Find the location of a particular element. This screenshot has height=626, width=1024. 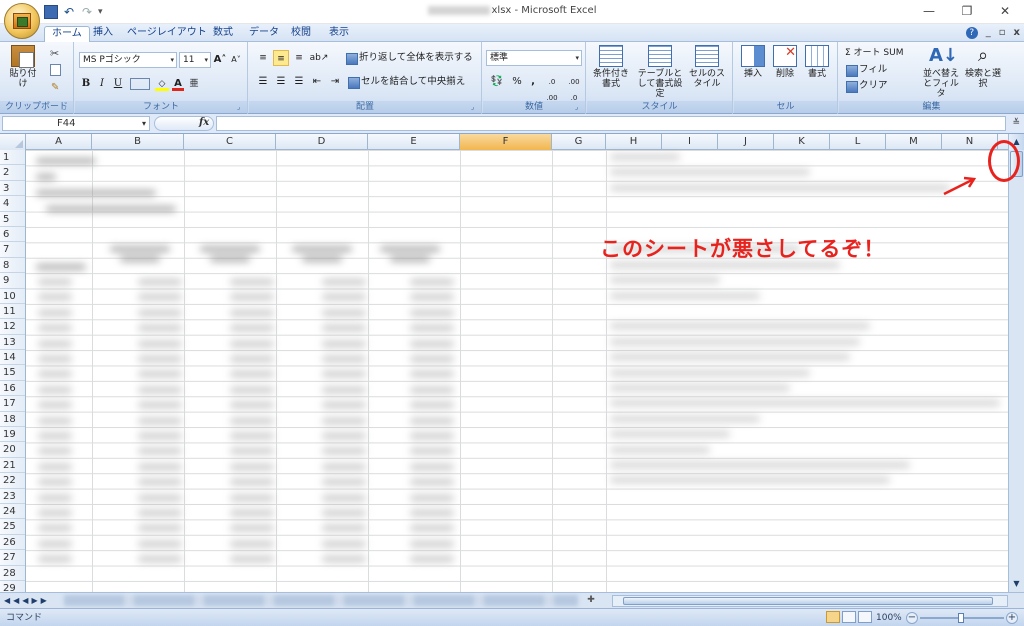

align-left-icon: ☰ is located at coordinates (263, 82).